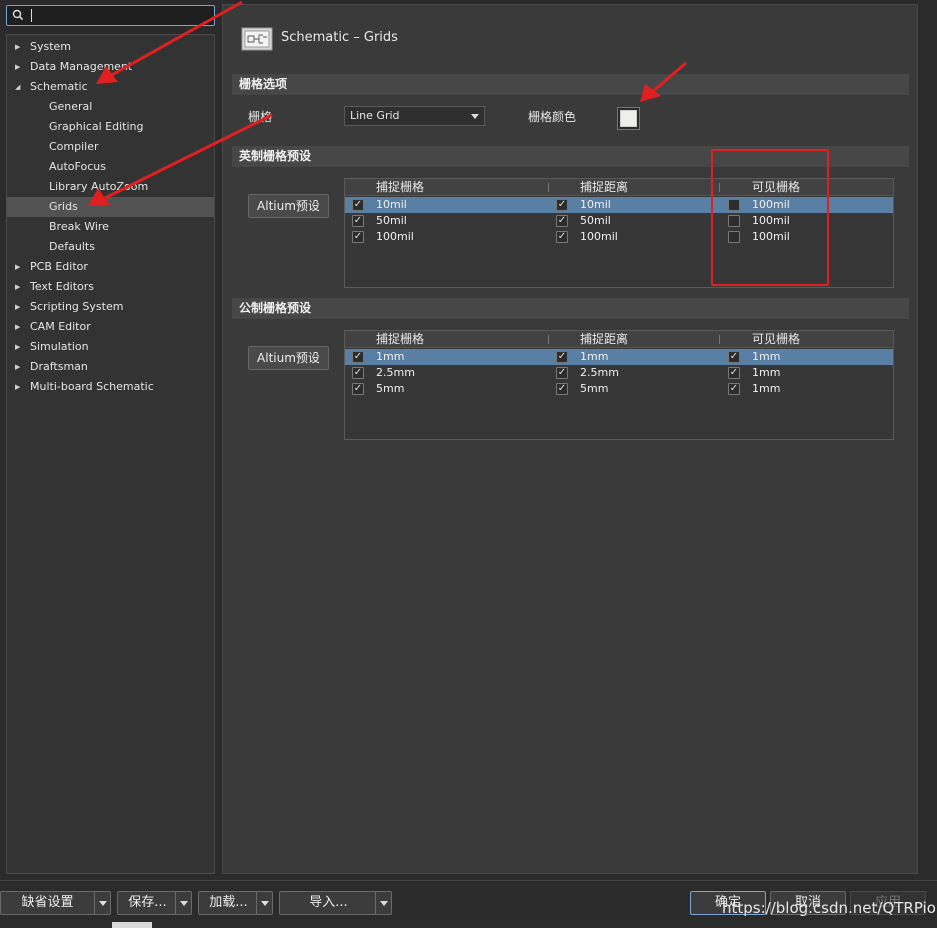 The height and width of the screenshot is (928, 937). What do you see at coordinates (110, 167) in the screenshot?
I see `tree-item: AutoFocus` at bounding box center [110, 167].